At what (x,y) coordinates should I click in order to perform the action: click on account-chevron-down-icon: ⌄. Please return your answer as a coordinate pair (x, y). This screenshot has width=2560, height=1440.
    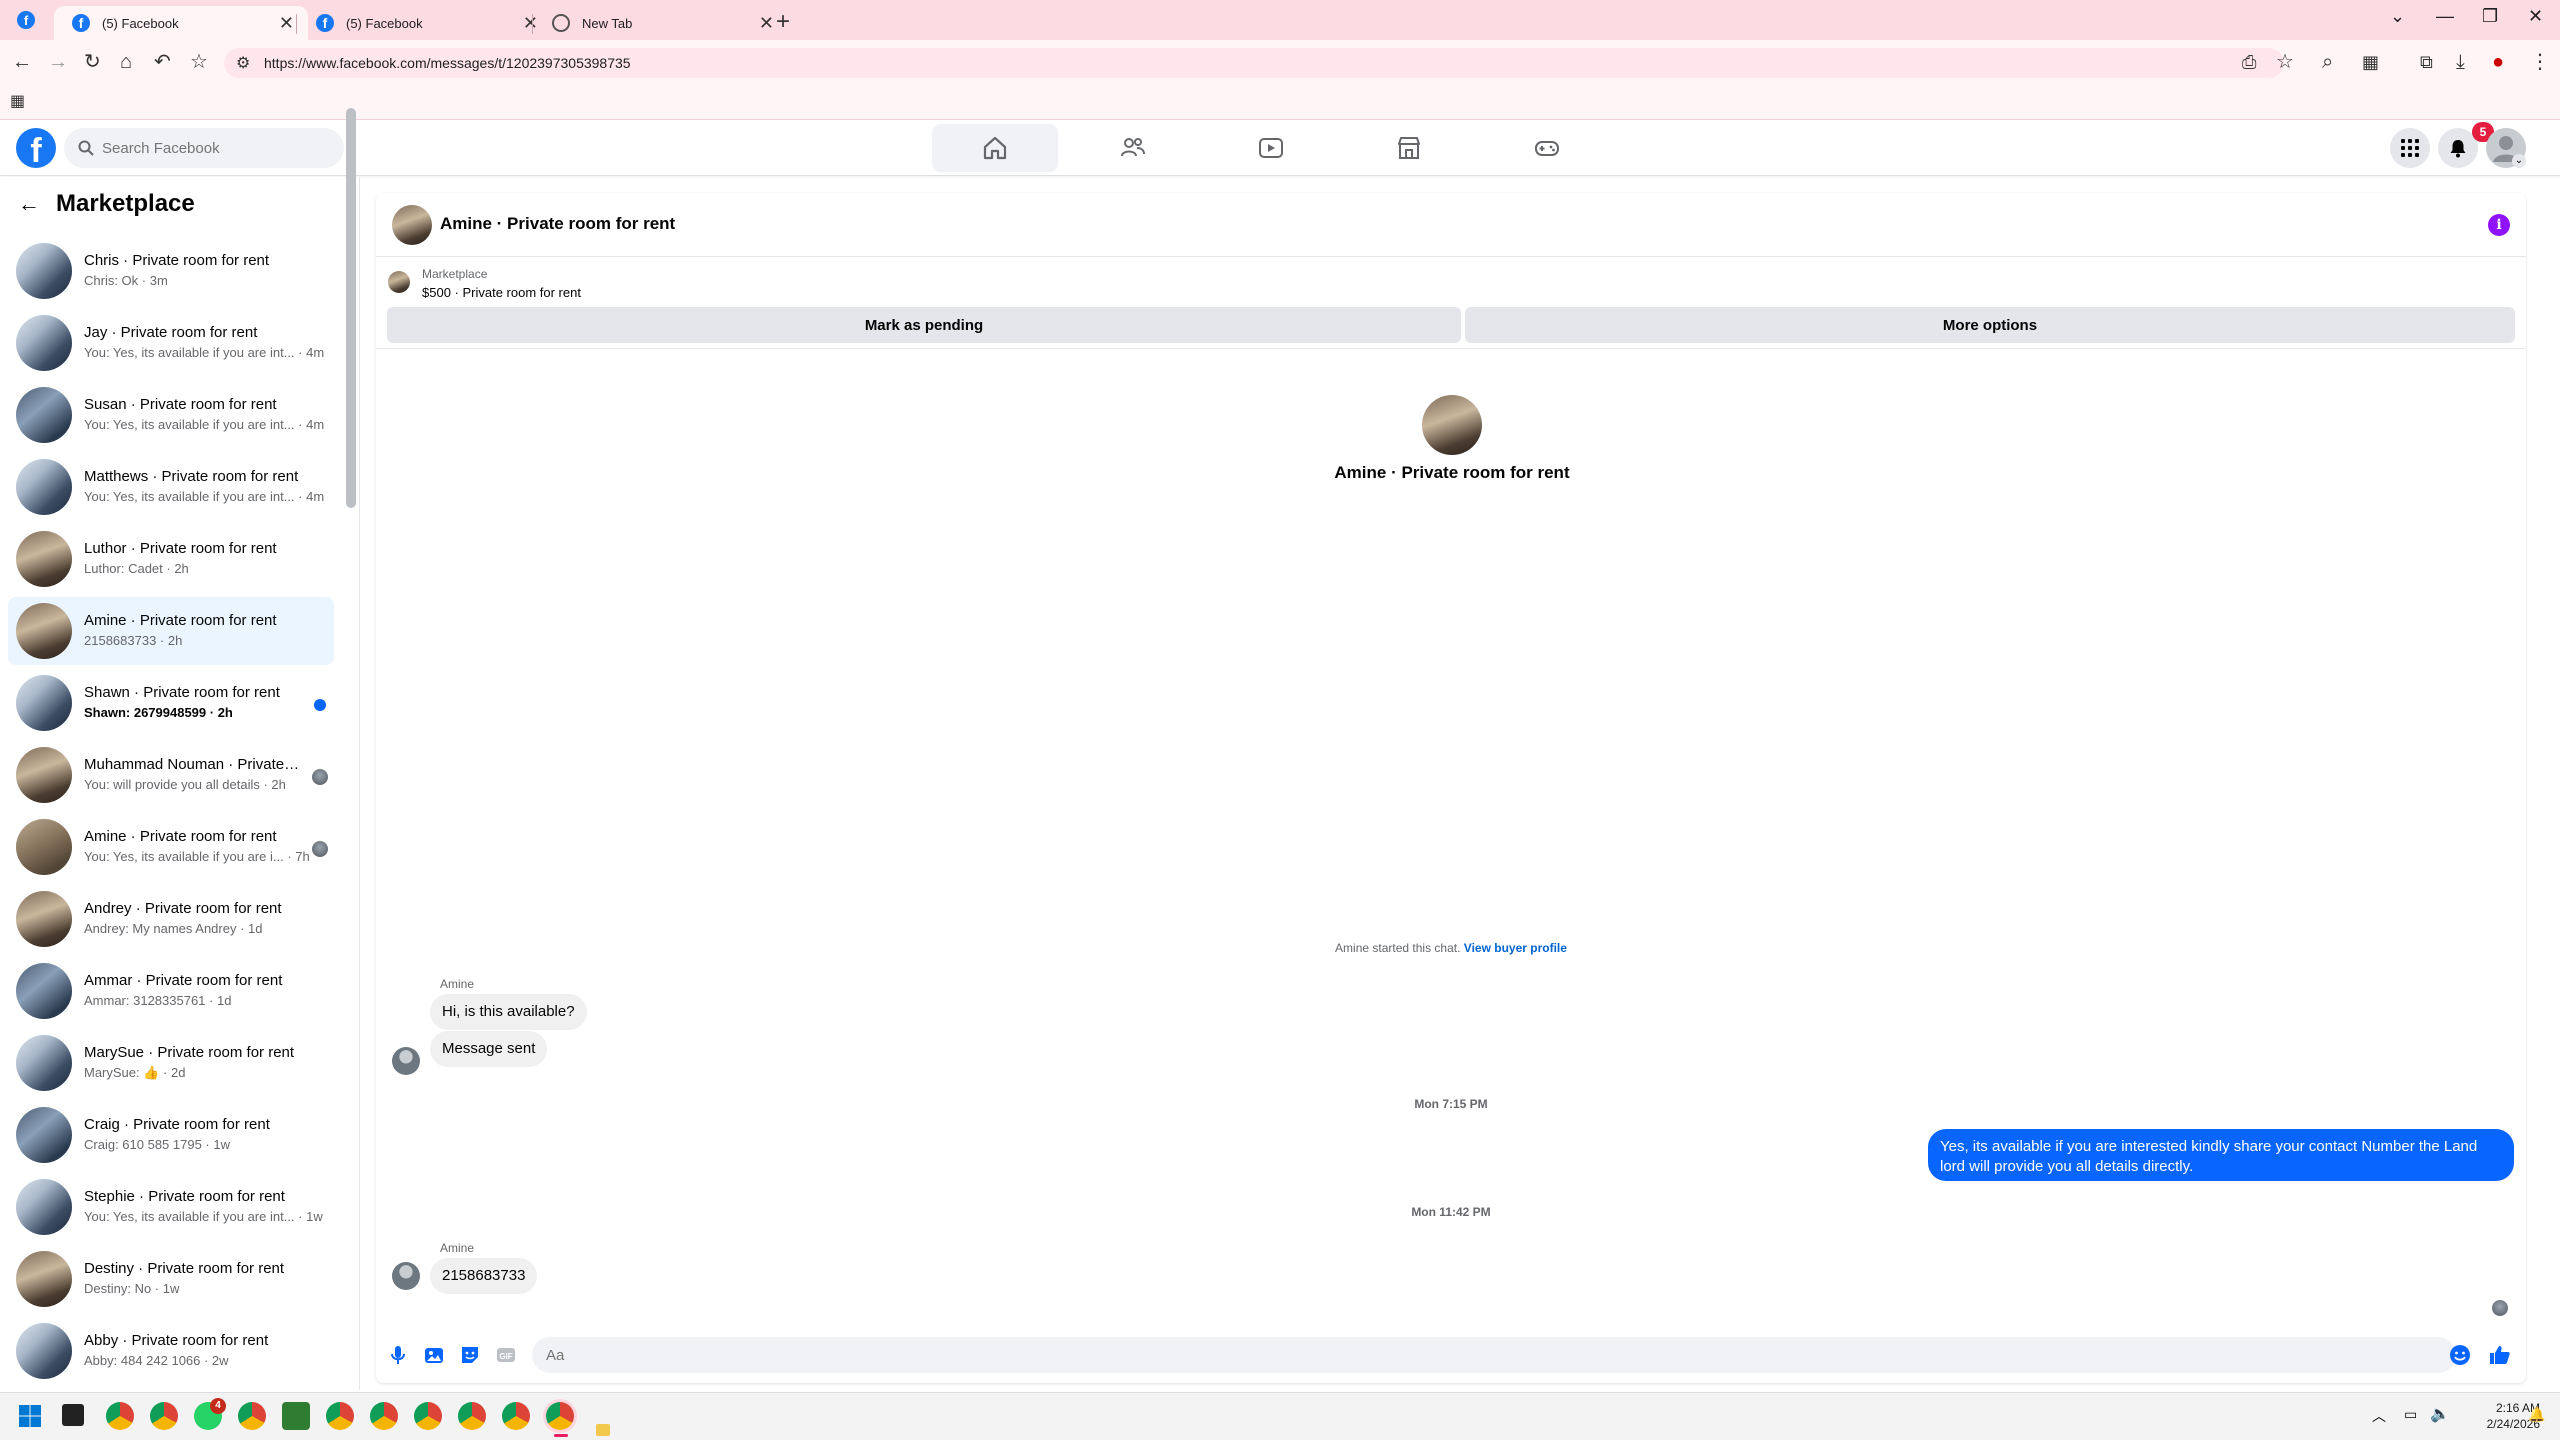
    Looking at the image, I should click on (2519, 161).